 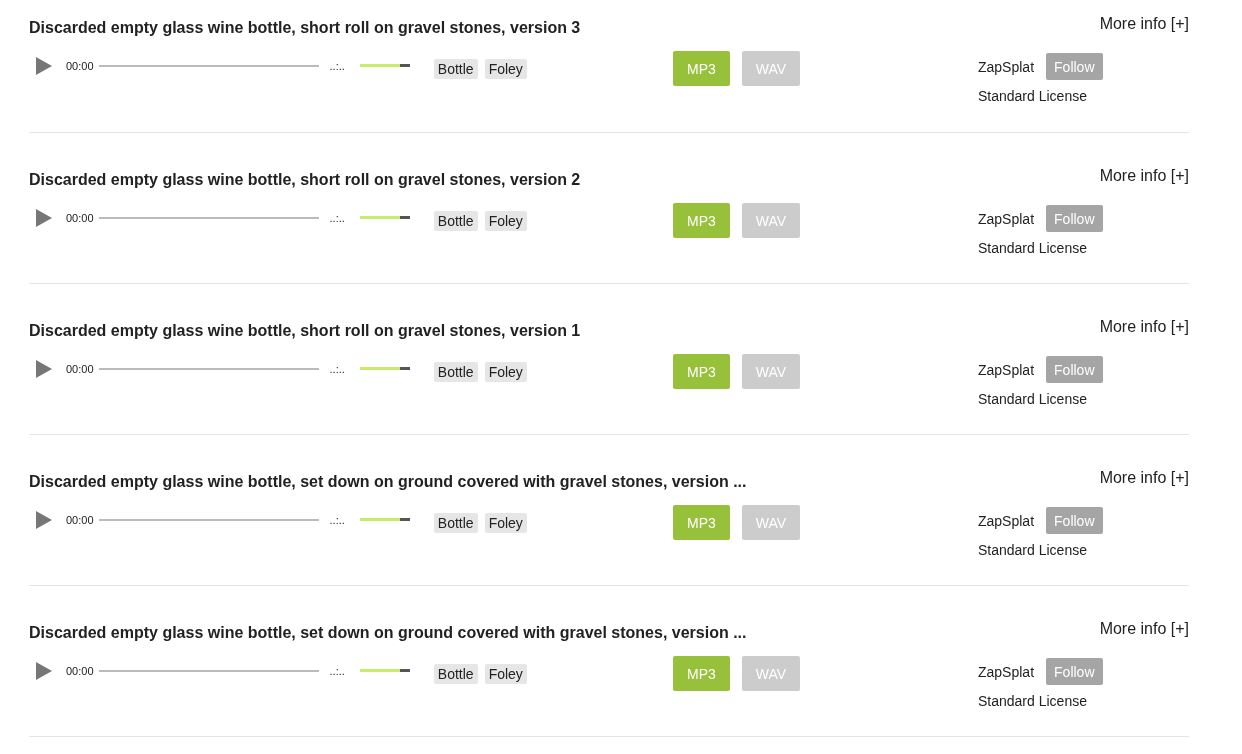 What do you see at coordinates (305, 180) in the screenshot?
I see `sound-title: Discarded empty glass wine bottle, short roll on gravel stones, version 2` at bounding box center [305, 180].